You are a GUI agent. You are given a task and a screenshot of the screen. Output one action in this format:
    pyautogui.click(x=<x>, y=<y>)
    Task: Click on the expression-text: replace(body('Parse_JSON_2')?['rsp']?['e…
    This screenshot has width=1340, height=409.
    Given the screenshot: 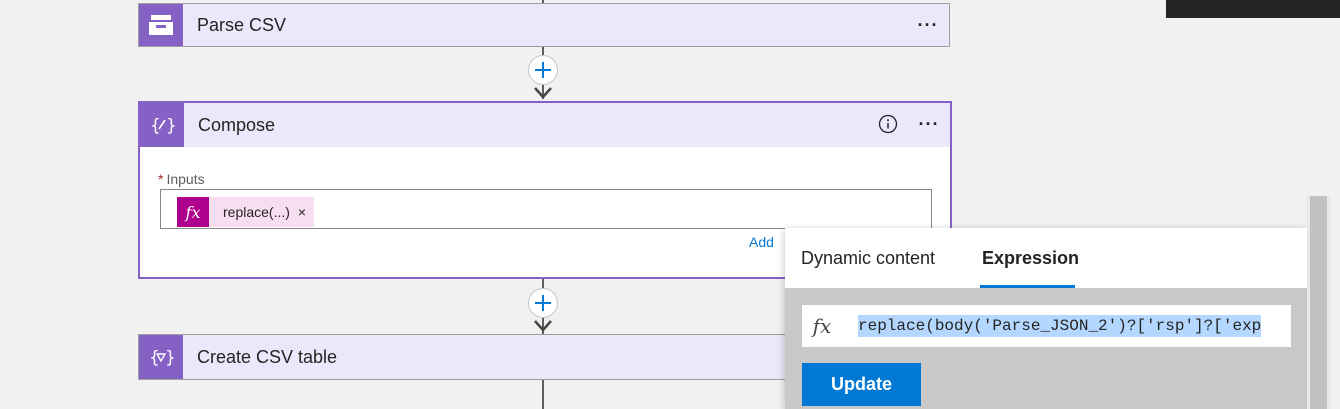 What is the action you would take?
    pyautogui.click(x=1060, y=326)
    